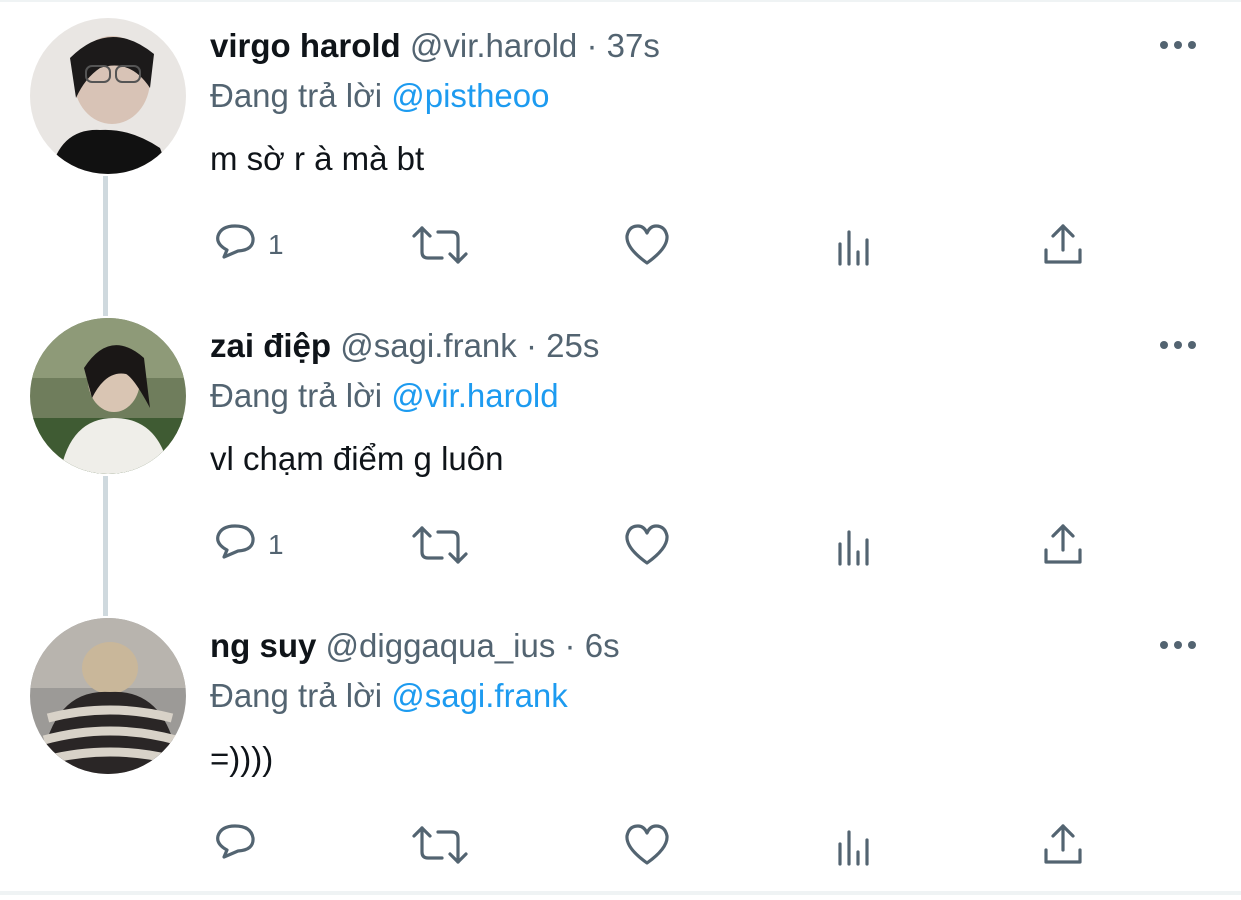 This screenshot has width=1241, height=900. I want to click on replying-to: Đang trả lời @sagi.frank, so click(389, 696).